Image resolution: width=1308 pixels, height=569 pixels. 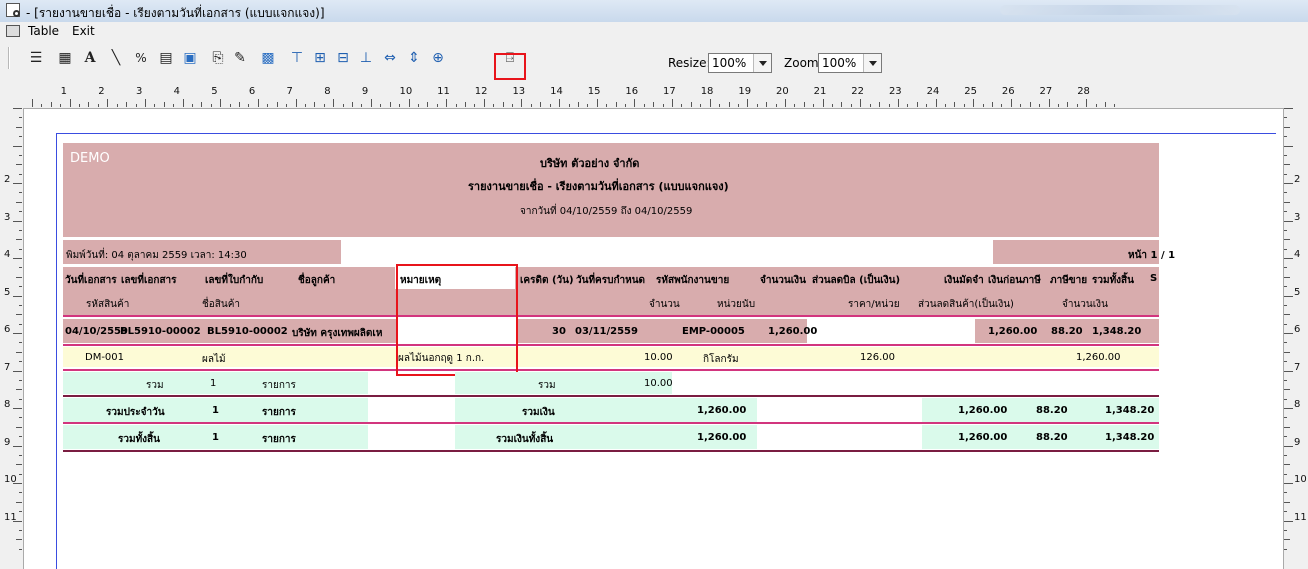 What do you see at coordinates (1098, 357) in the screenshot?
I see `item-amount: 1,260.00` at bounding box center [1098, 357].